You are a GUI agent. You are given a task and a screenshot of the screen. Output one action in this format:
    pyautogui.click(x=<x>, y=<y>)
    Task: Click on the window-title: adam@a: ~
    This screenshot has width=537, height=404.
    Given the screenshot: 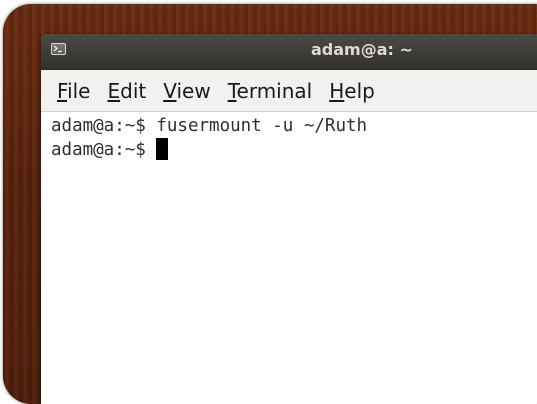 What is the action you would take?
    pyautogui.click(x=362, y=49)
    